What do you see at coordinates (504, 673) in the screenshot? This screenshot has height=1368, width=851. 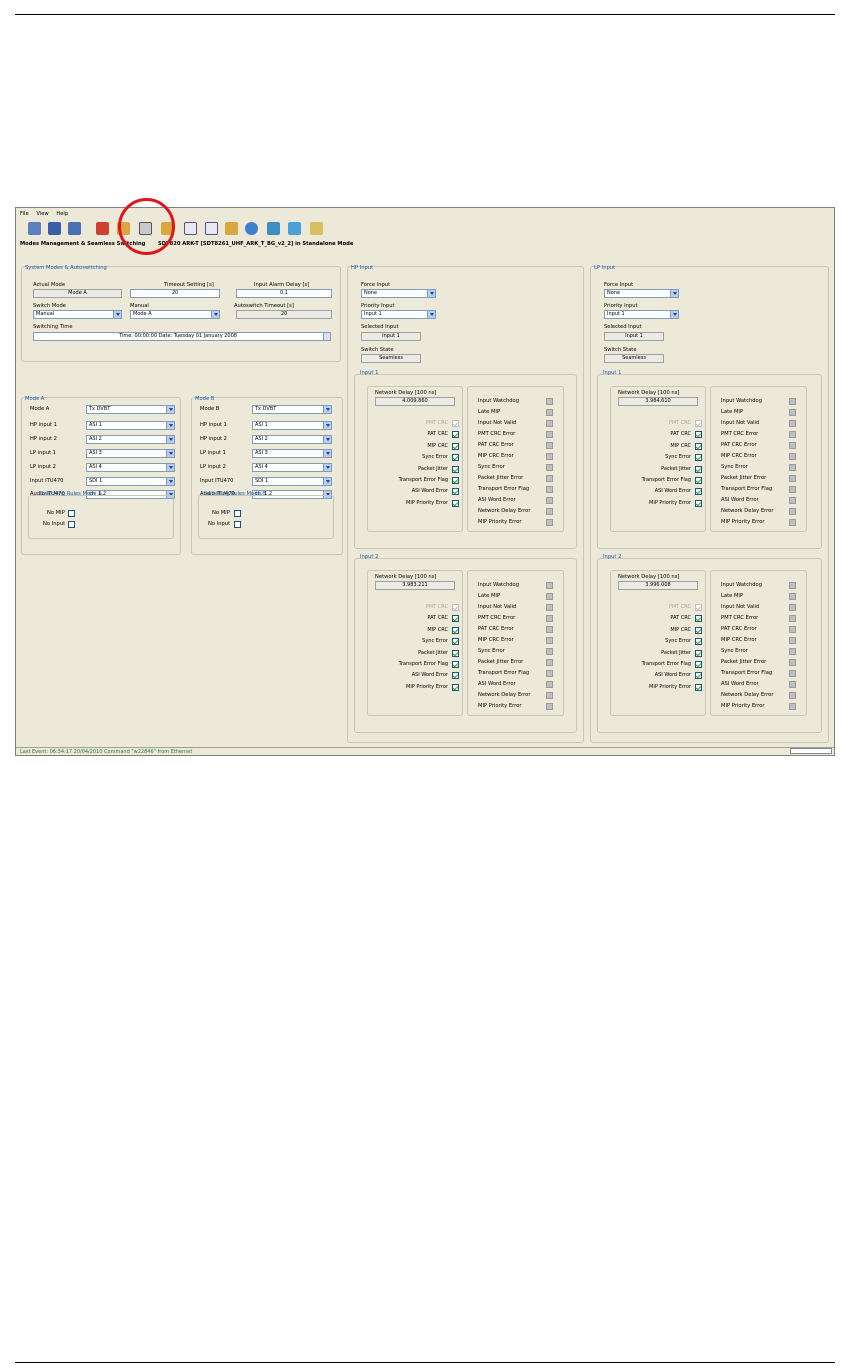 I see `alarm-label: Transport Error Flag` at bounding box center [504, 673].